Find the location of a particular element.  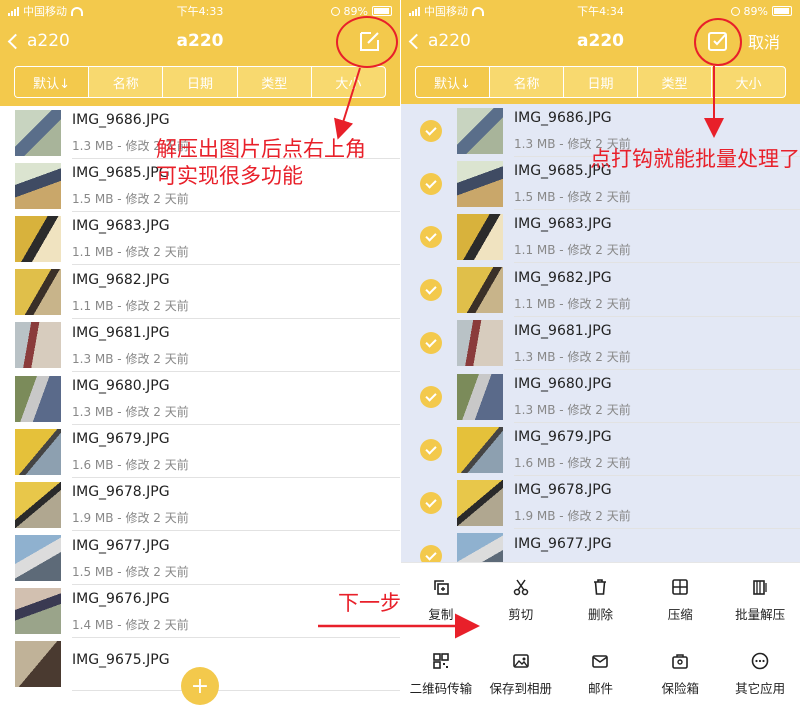

arrow-to-edit is located at coordinates (347, 103).